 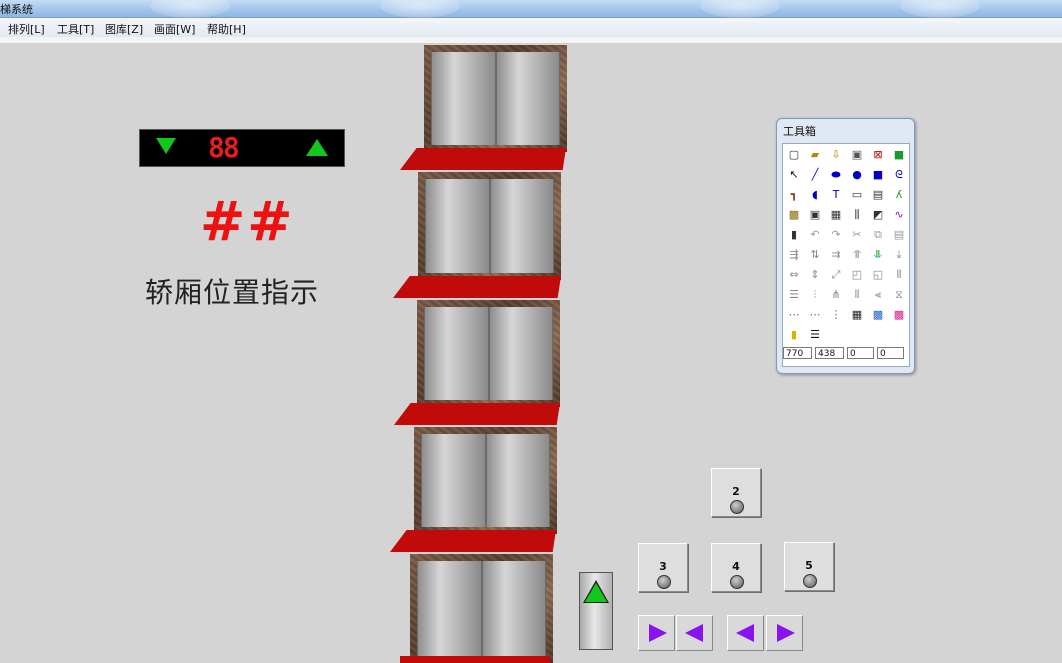 What do you see at coordinates (857, 195) in the screenshot?
I see `rounded-rect-icon: ▭` at bounding box center [857, 195].